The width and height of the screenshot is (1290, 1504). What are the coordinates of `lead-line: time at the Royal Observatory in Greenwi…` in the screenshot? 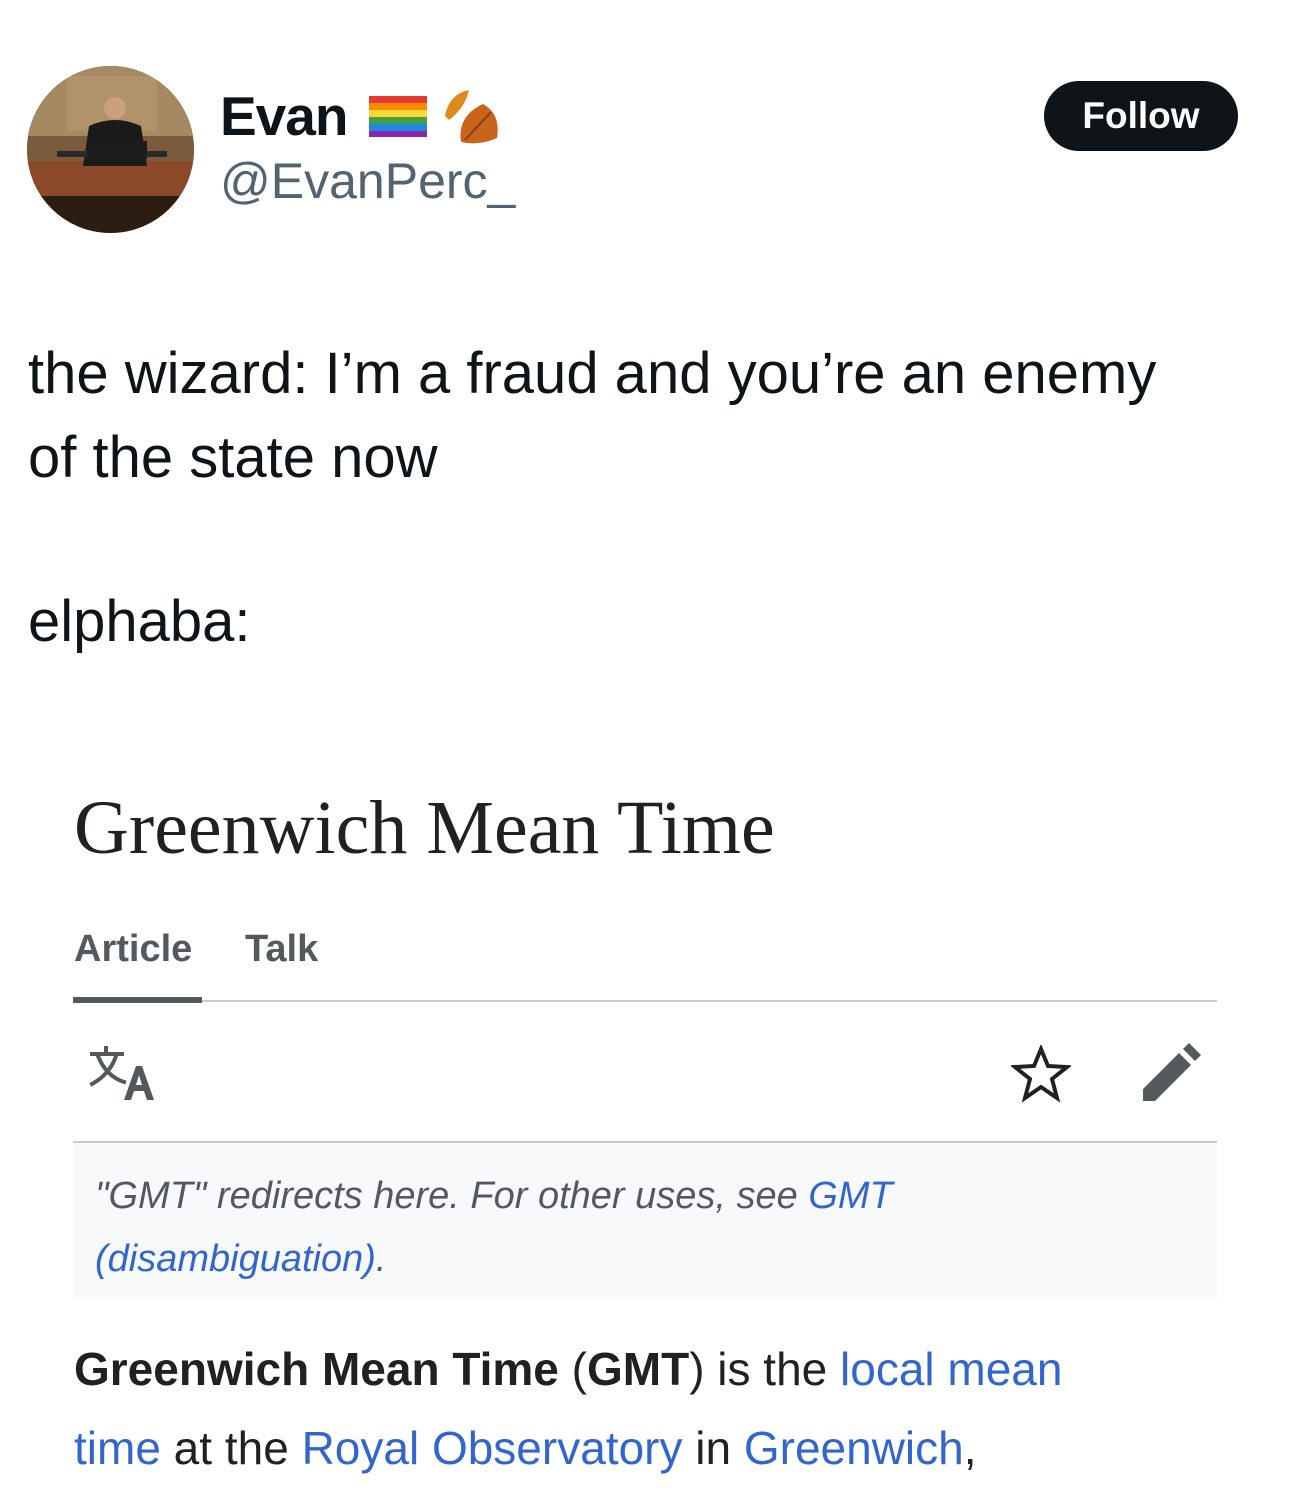 It's located at (568, 1448).